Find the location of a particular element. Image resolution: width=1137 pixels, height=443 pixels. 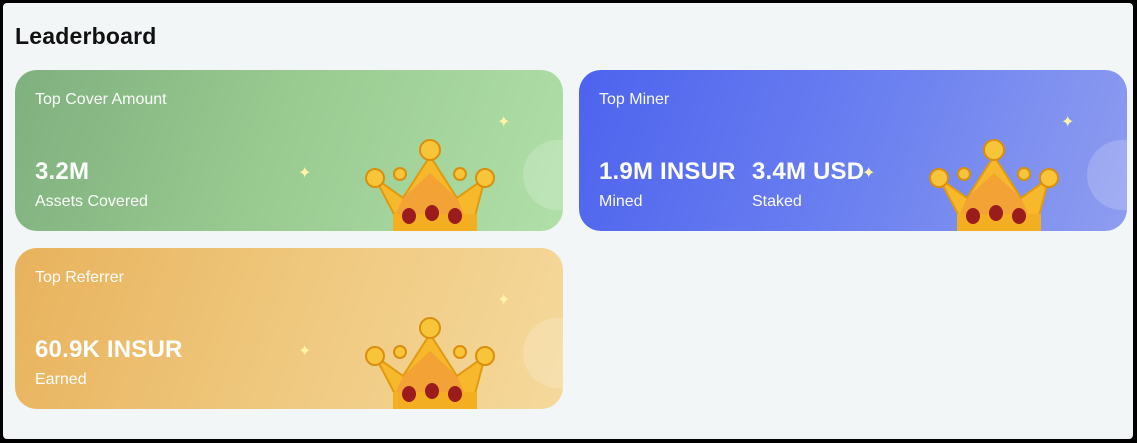

page-title: Leaderboard is located at coordinates (86, 36).